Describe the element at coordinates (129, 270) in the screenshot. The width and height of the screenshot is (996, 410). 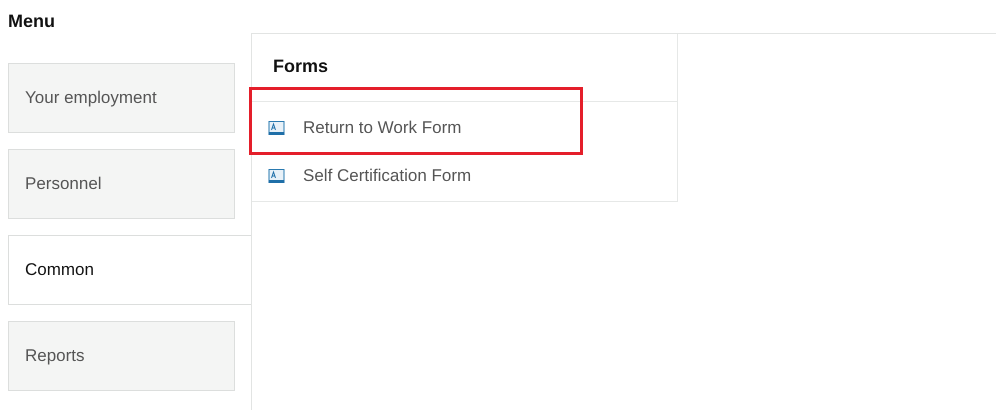
I see `menu-item: Common` at that location.